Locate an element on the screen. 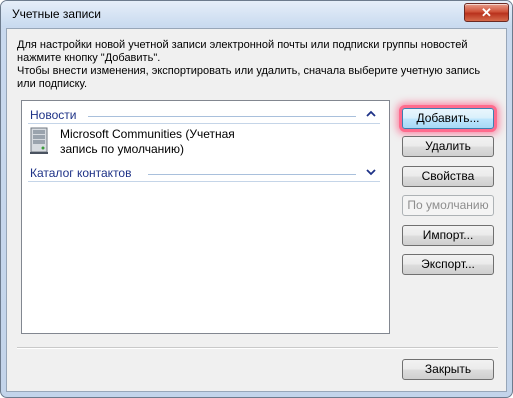 Image resolution: width=513 pixels, height=398 pixels. chevron-up-icon is located at coordinates (371, 114).